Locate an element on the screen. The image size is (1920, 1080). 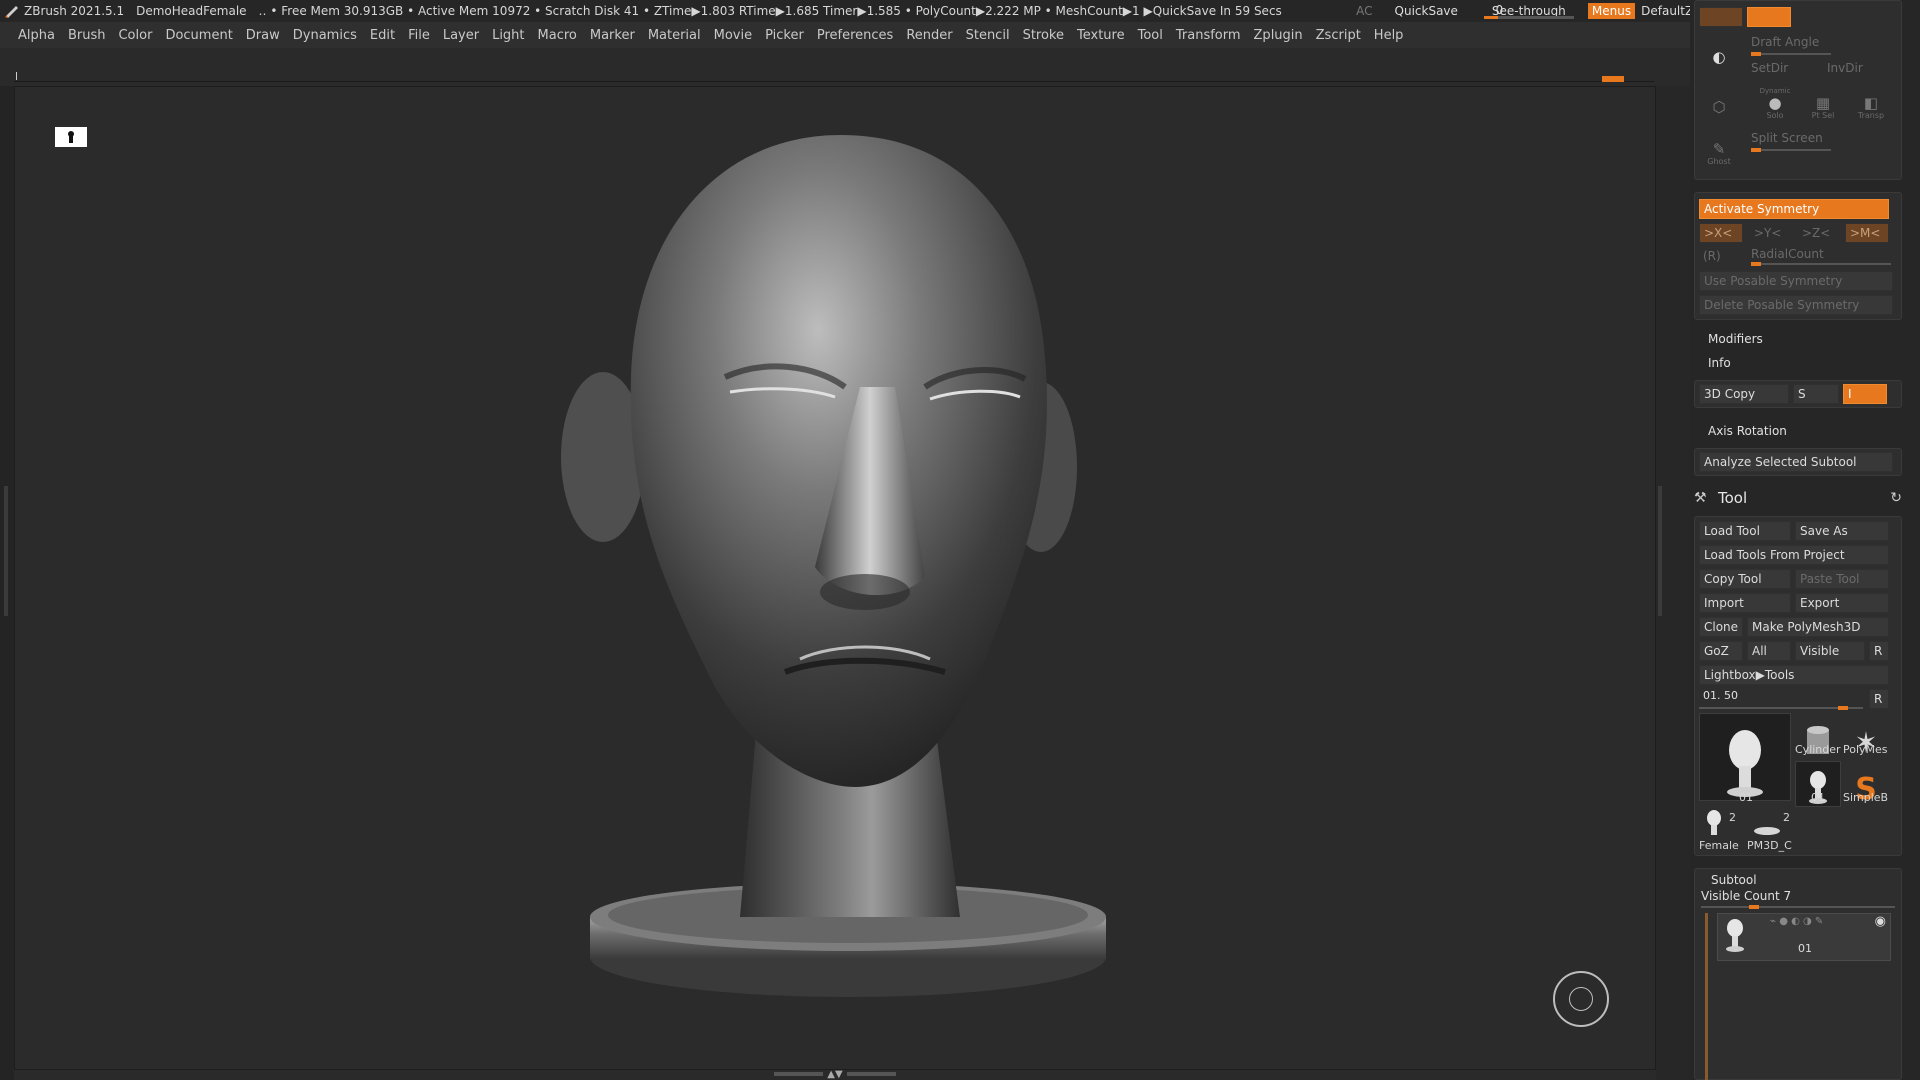
load-tools-from-project-button: Load Tools From Project is located at coordinates (1794, 555).